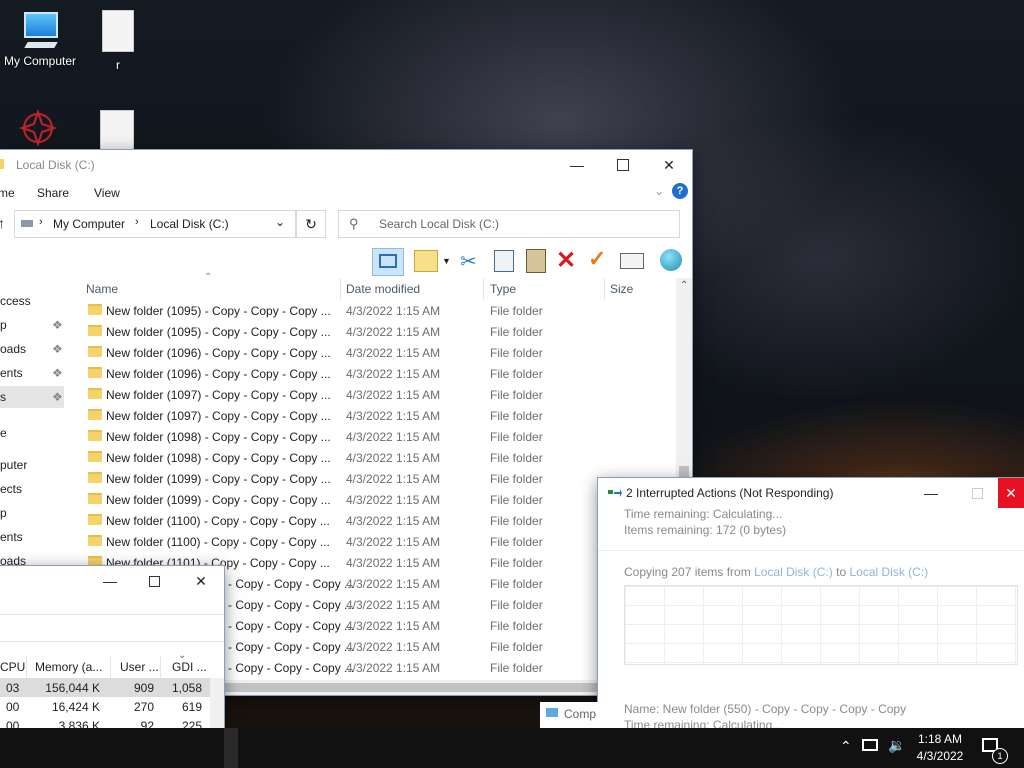 This screenshot has width=1024, height=768. What do you see at coordinates (503, 289) in the screenshot?
I see `column-type: Type` at bounding box center [503, 289].